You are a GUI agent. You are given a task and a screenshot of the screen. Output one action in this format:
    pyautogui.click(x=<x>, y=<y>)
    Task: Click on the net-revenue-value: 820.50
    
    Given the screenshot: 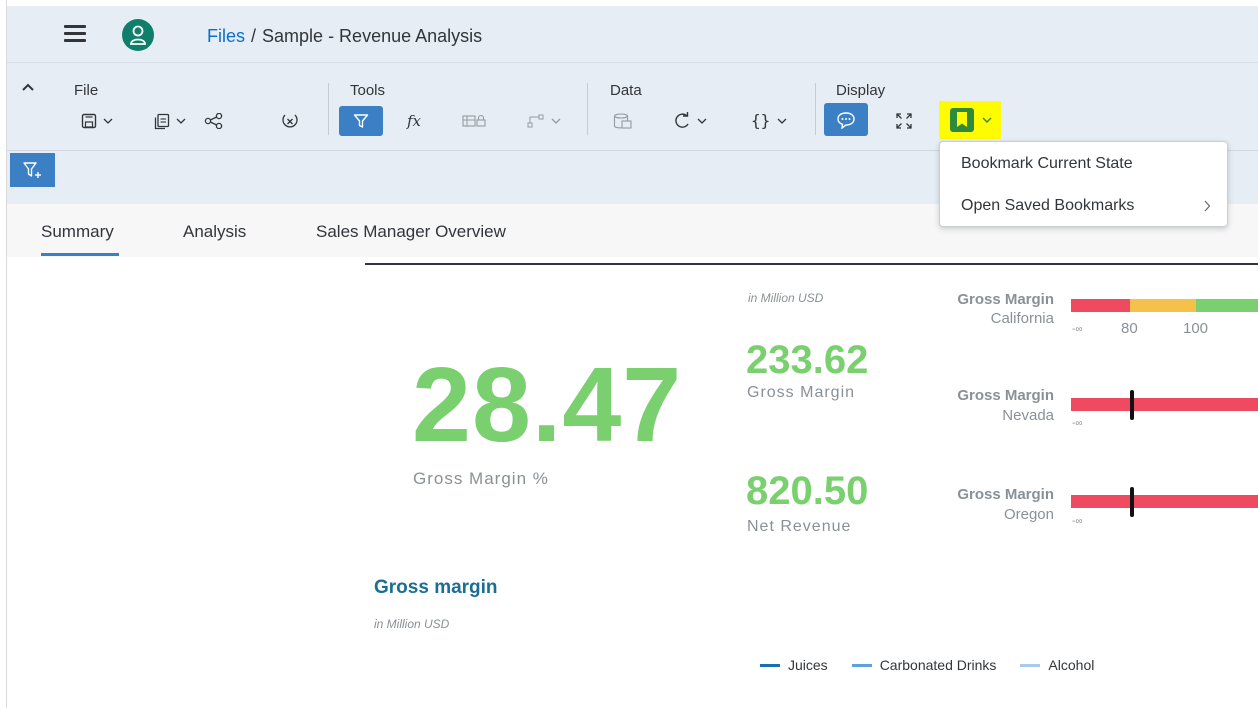 What is the action you would take?
    pyautogui.click(x=807, y=491)
    